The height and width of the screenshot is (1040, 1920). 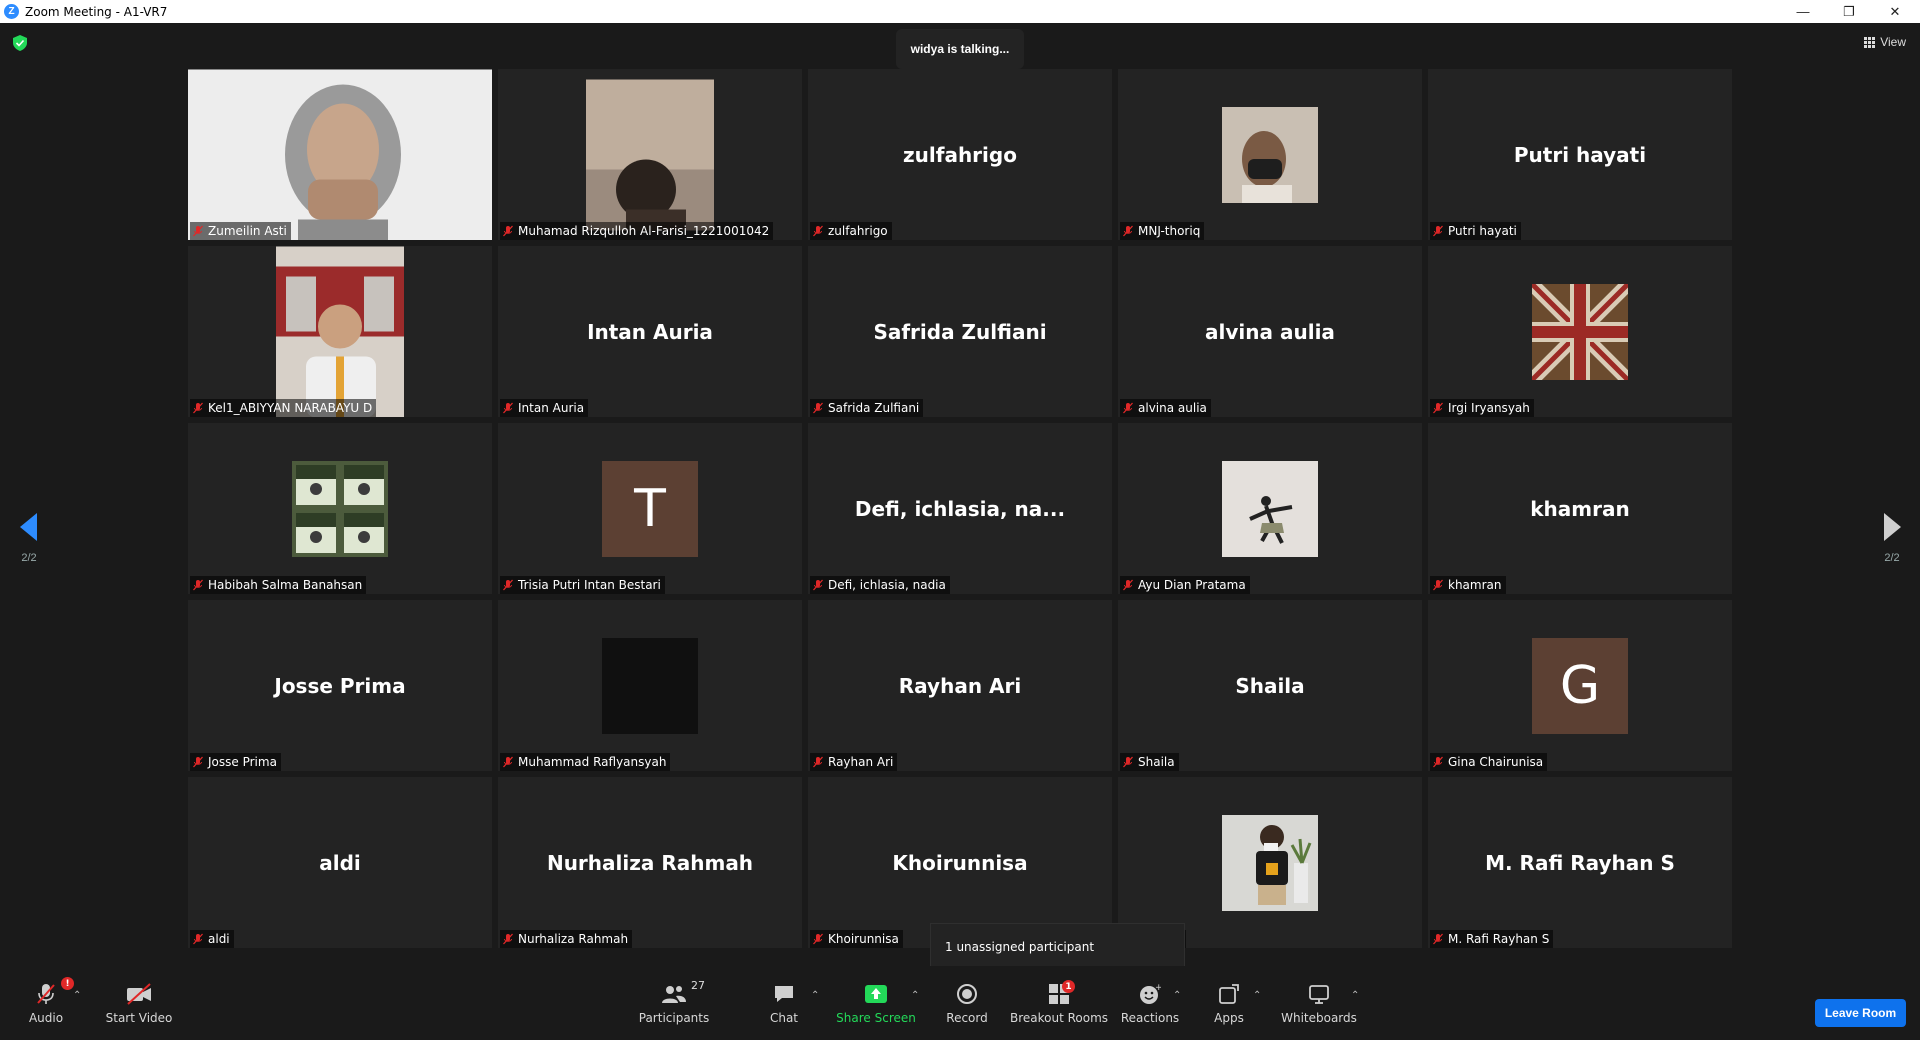 What do you see at coordinates (650, 685) in the screenshot?
I see `participant-tile: Muhammad Raflyansyah` at bounding box center [650, 685].